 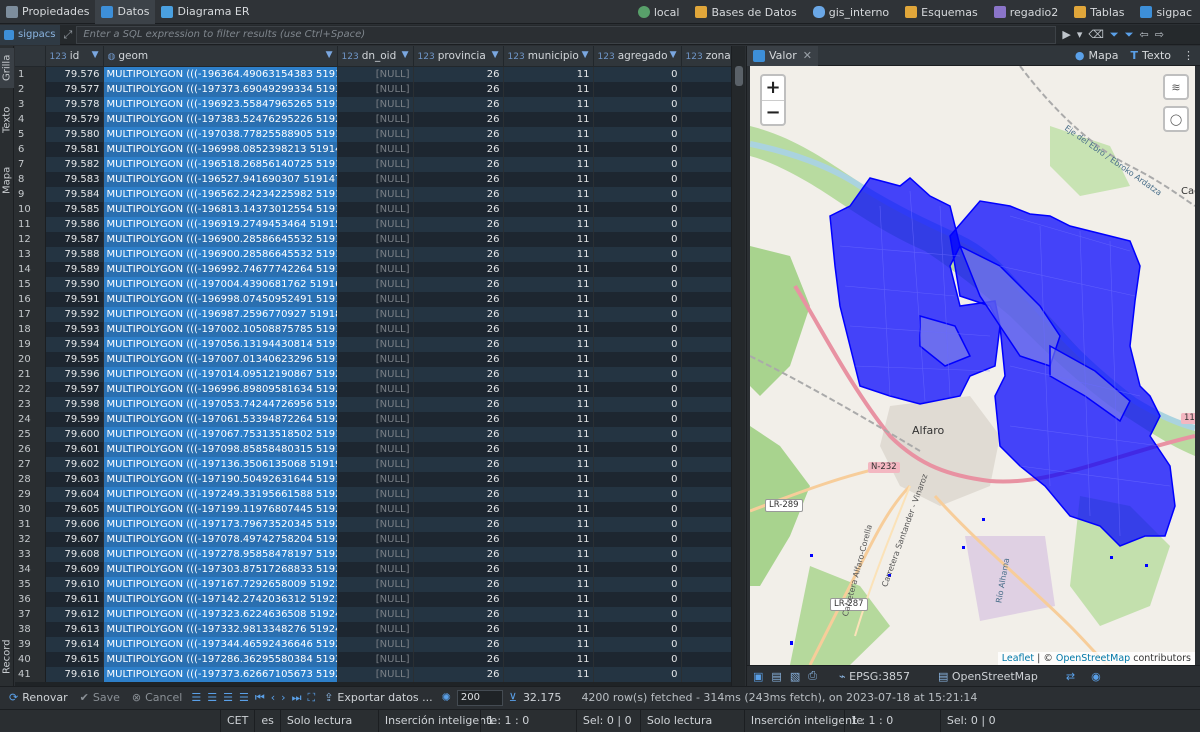 I want to click on tab-propiedades: Propiedades, so click(x=47, y=12).